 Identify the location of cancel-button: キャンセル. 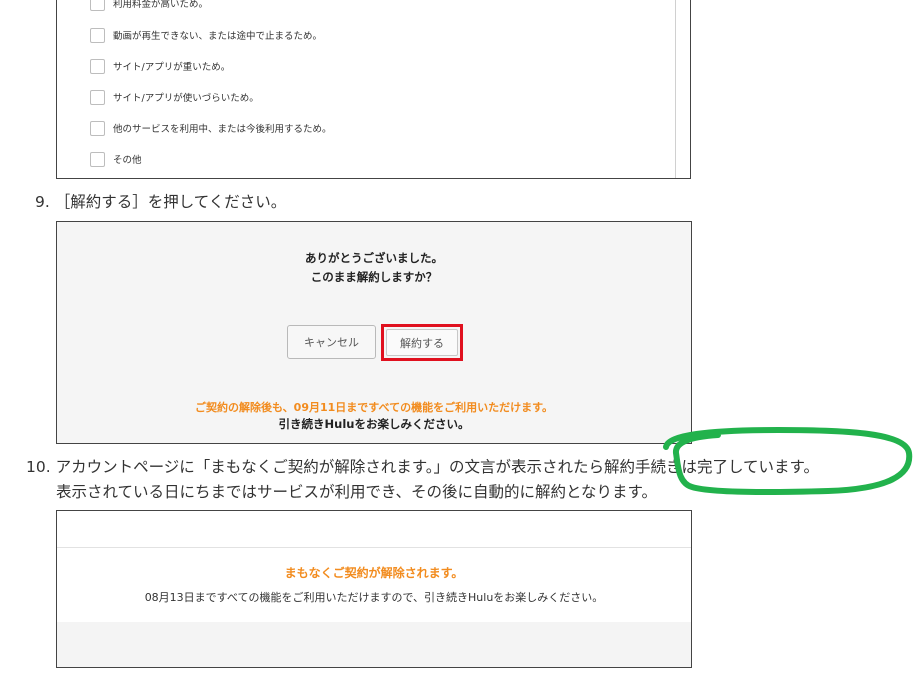
(331, 342).